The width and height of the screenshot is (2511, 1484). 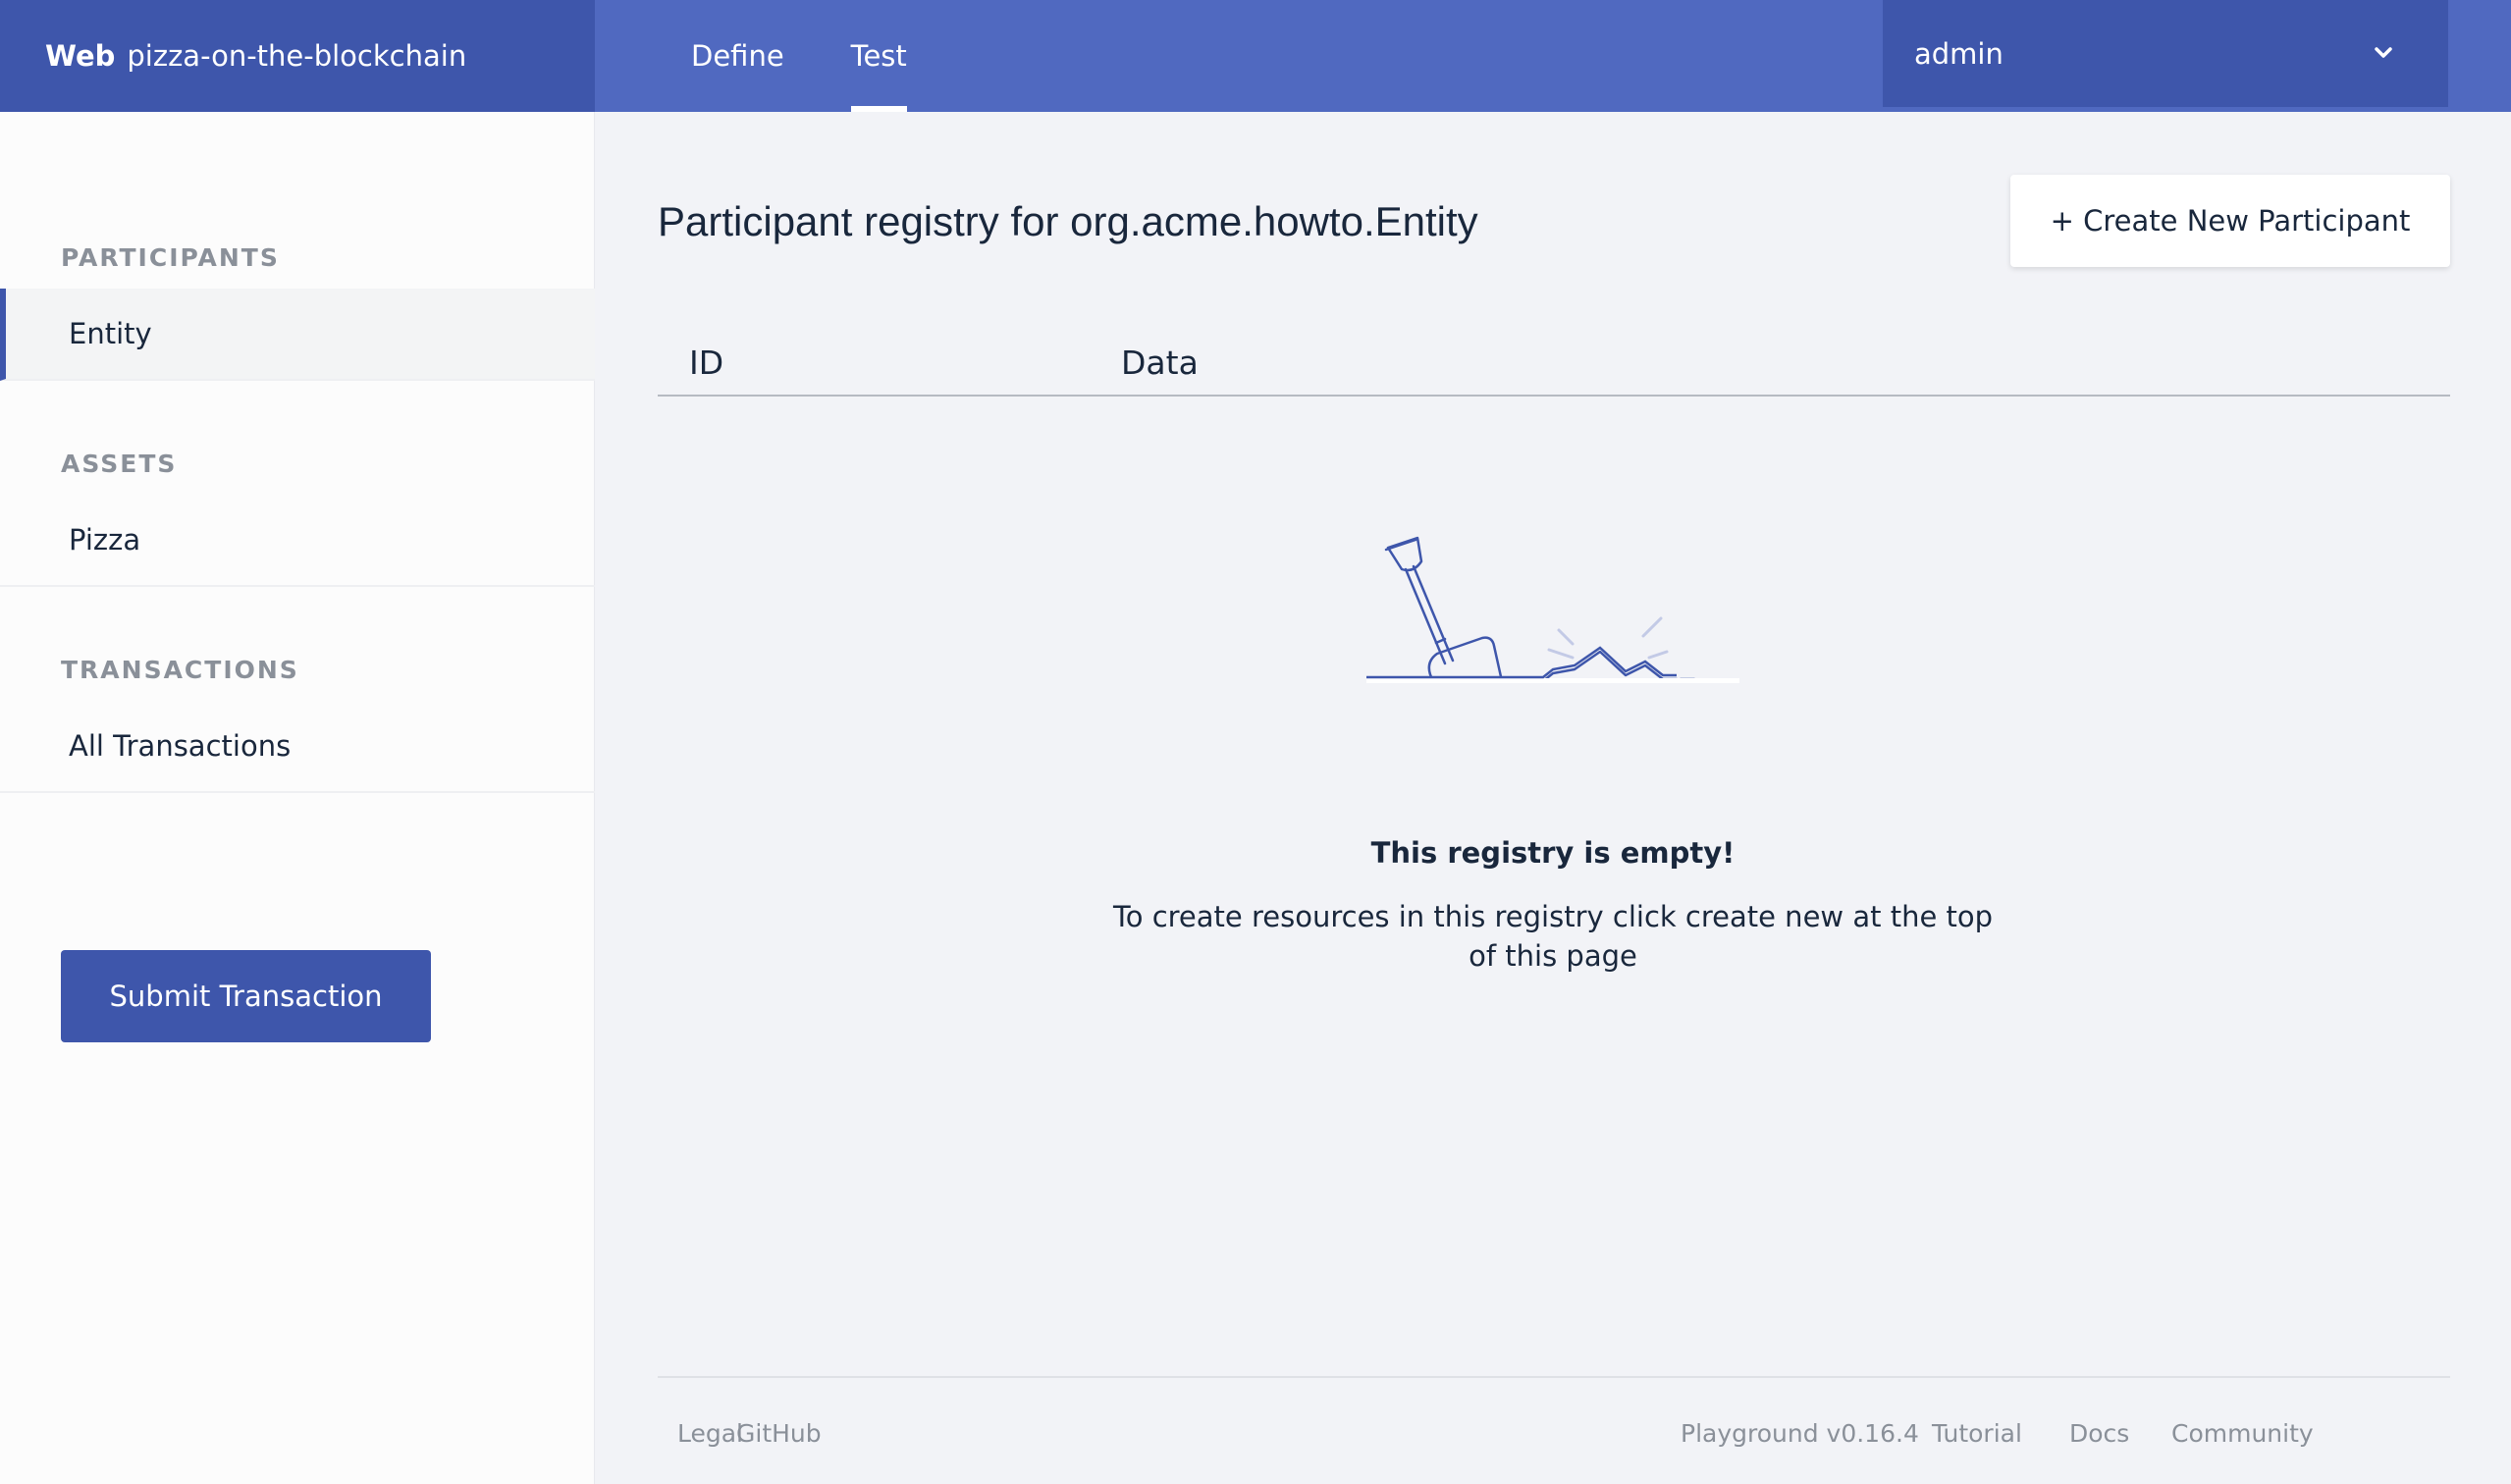 I want to click on create-new-participant-button: + Create New Participant, so click(x=2230, y=221).